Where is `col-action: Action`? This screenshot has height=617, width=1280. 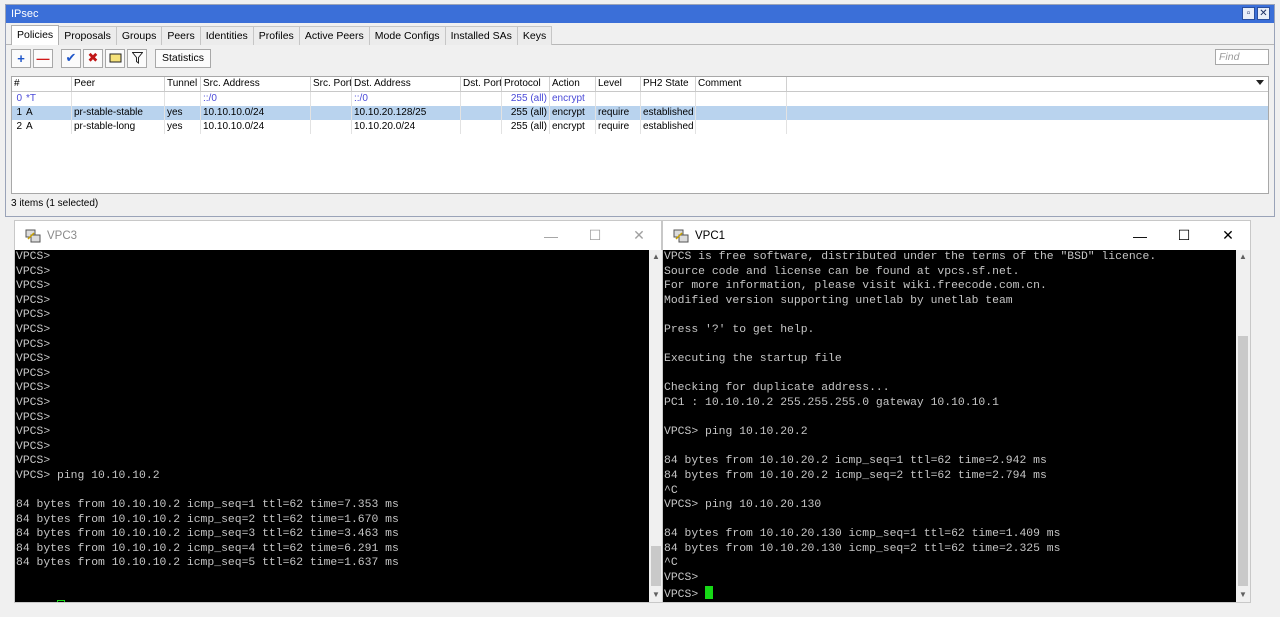
col-action: Action is located at coordinates (573, 84).